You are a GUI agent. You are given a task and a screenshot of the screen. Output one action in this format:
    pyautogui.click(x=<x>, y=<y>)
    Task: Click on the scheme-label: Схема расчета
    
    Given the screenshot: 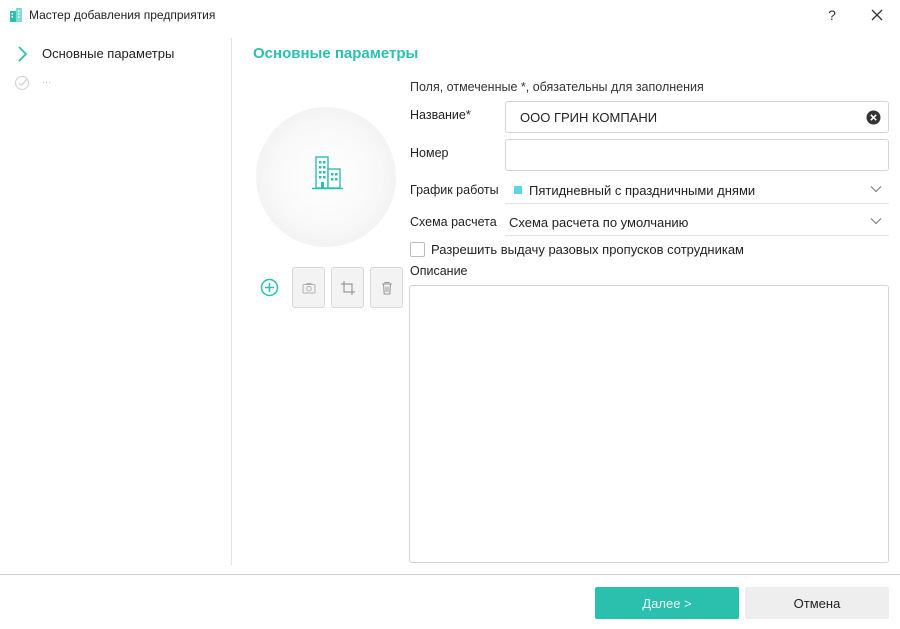 What is the action you would take?
    pyautogui.click(x=453, y=222)
    